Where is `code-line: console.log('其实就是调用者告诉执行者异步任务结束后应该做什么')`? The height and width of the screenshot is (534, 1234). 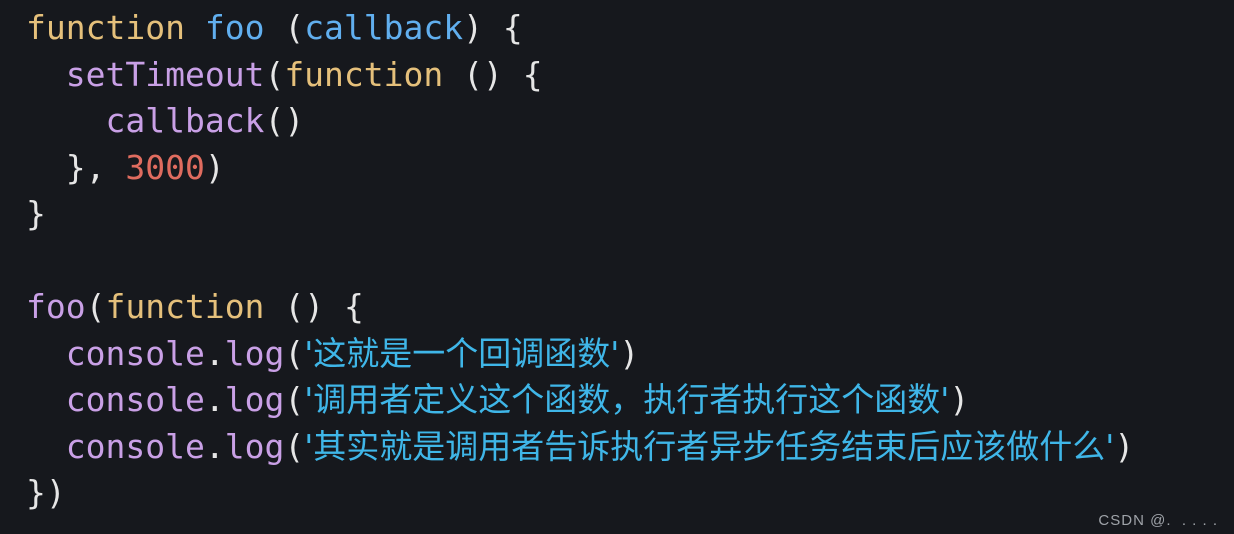
code-line: console.log('其实就是调用者告诉执行者异步任务结束后应该做什么') is located at coordinates (626, 447).